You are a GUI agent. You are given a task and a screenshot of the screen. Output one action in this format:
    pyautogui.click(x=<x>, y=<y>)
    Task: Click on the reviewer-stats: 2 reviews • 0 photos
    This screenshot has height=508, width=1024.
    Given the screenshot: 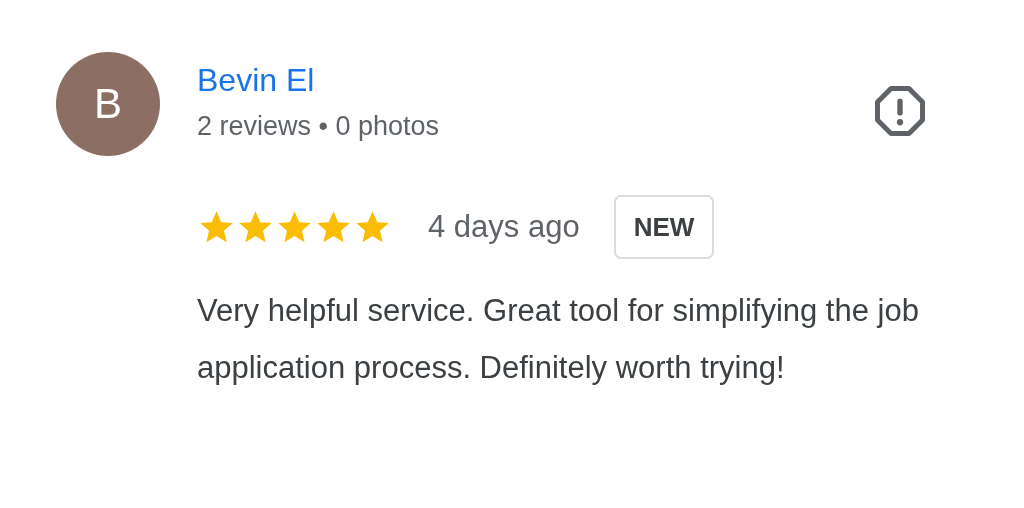 What is the action you would take?
    pyautogui.click(x=318, y=126)
    